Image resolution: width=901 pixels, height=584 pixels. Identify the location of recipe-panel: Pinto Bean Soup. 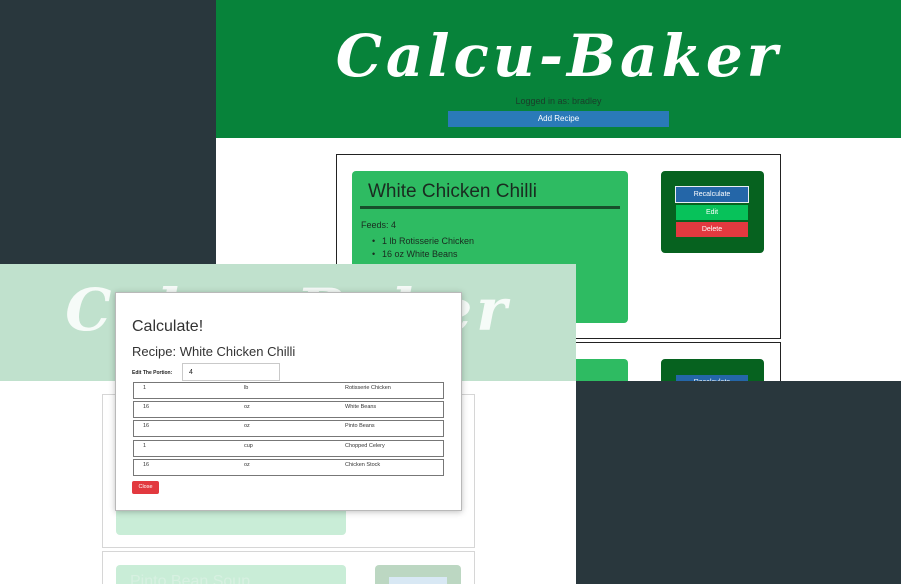
(231, 574).